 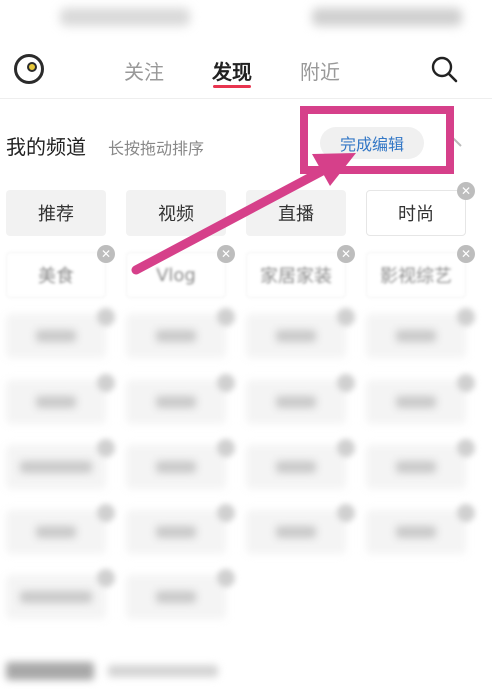 I want to click on search-icon, so click(x=444, y=69).